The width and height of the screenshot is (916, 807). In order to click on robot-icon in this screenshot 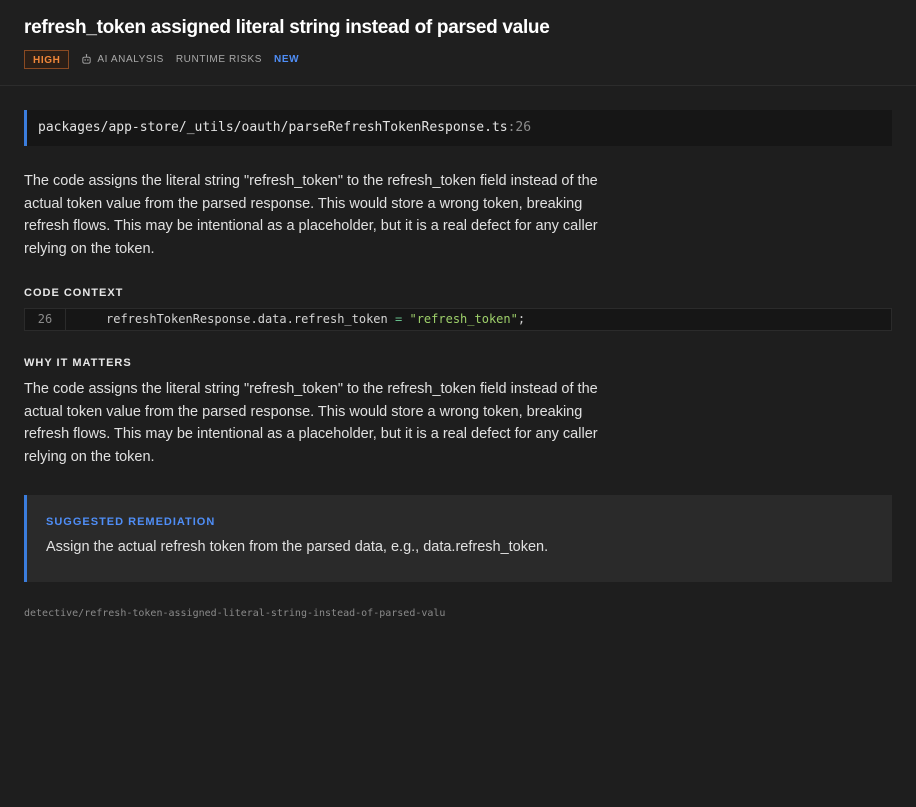, I will do `click(87, 59)`.